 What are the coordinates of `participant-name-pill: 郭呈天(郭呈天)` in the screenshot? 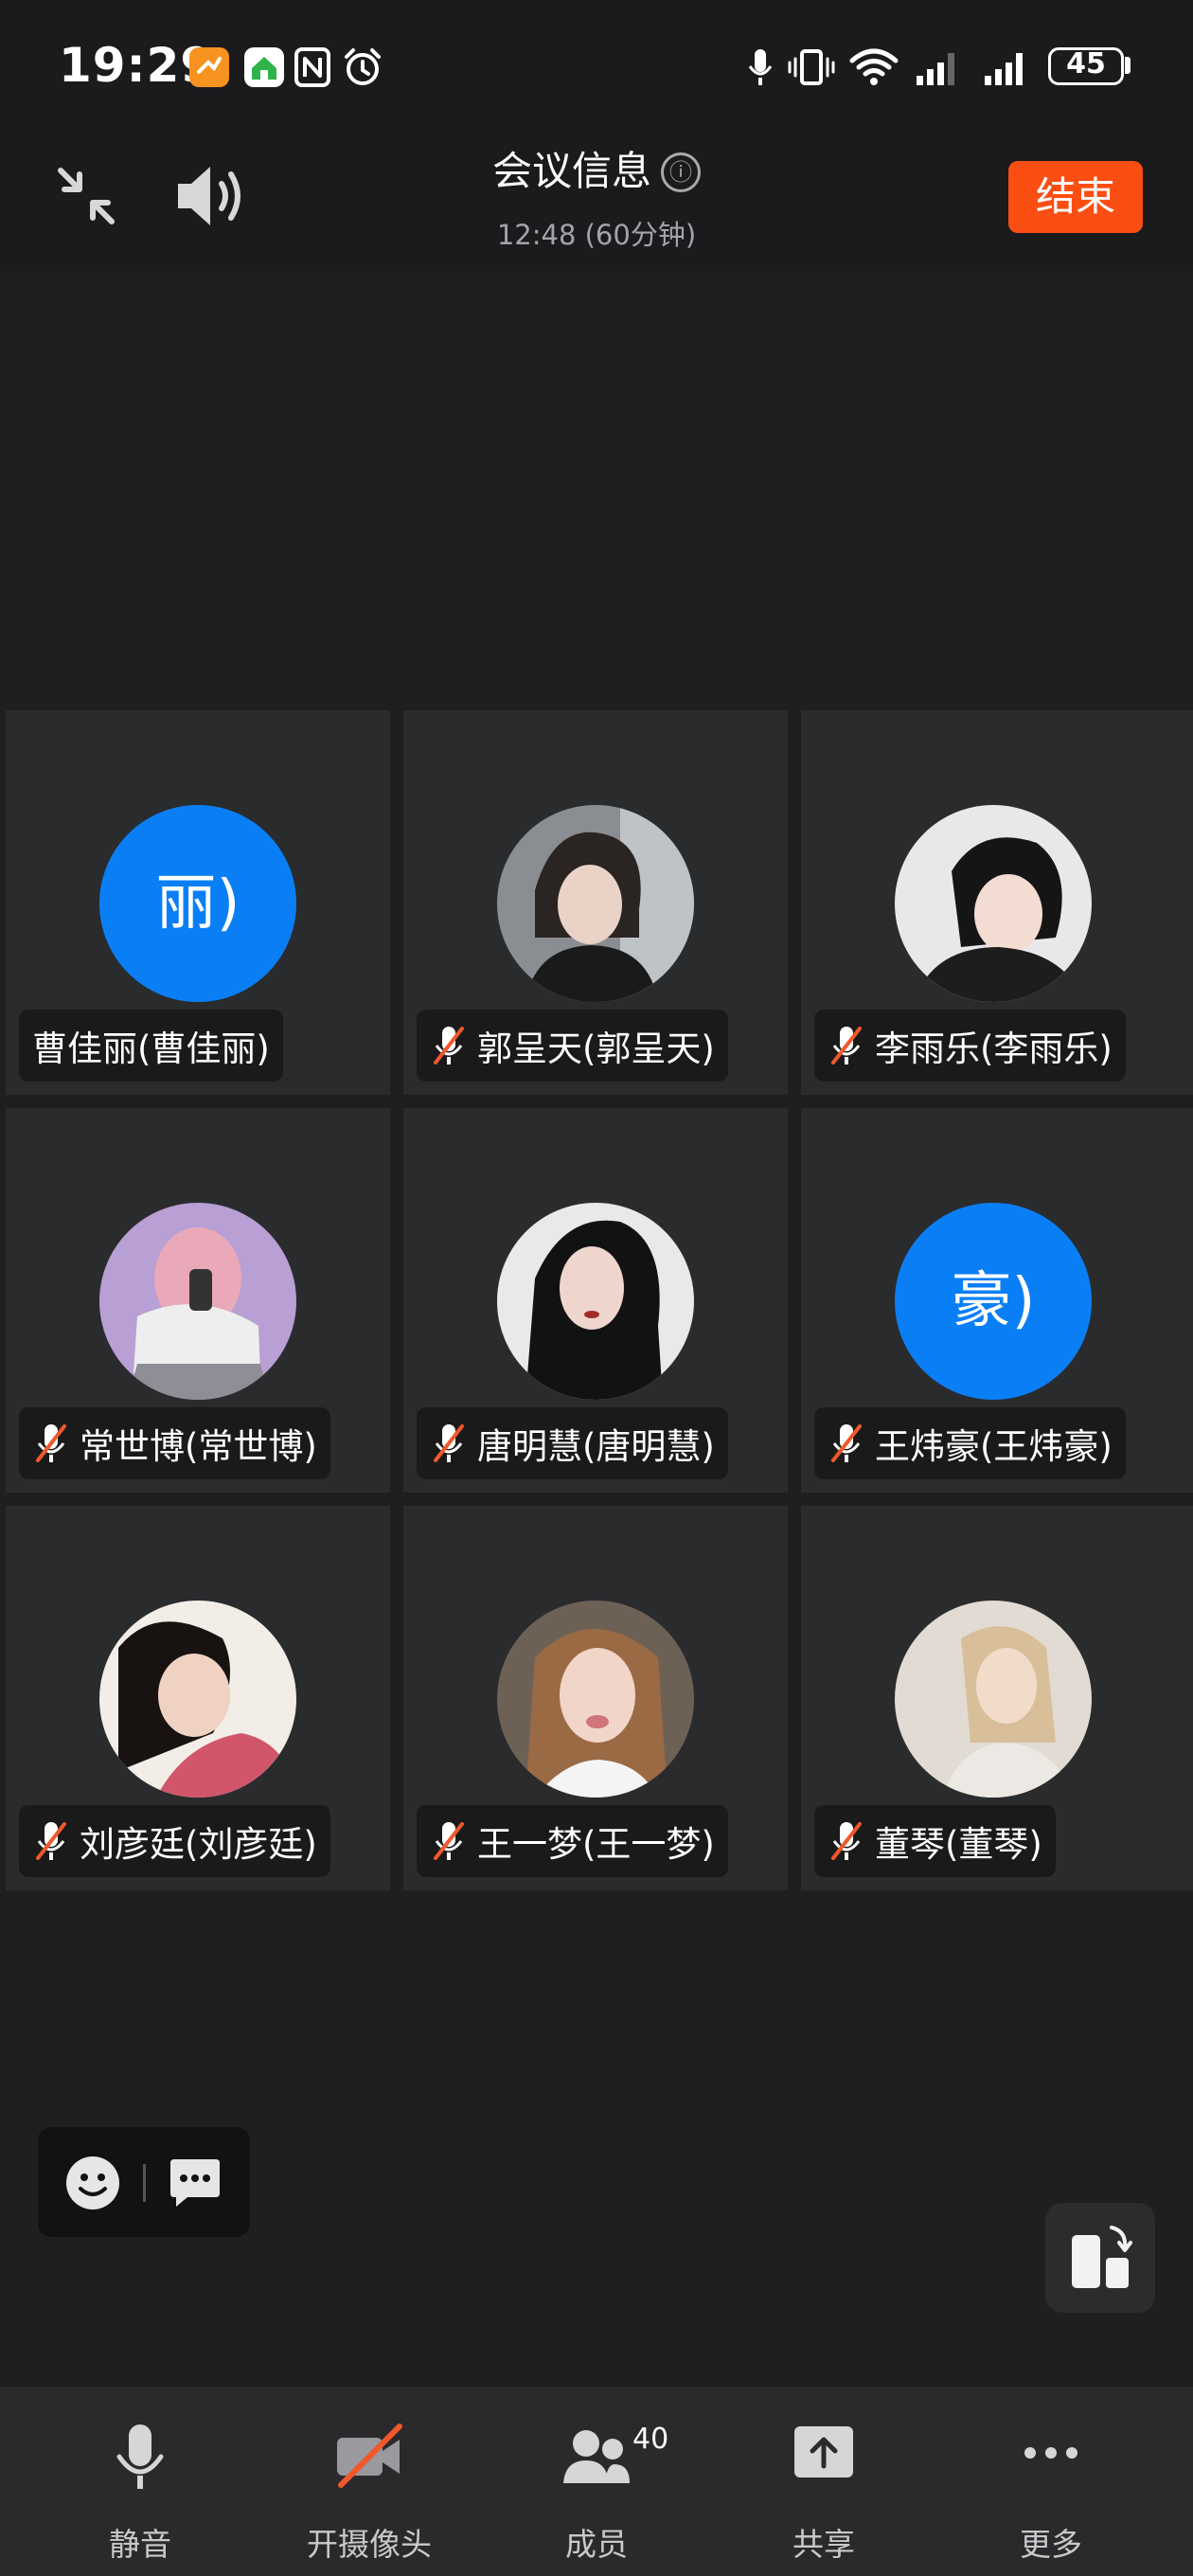 It's located at (572, 1046).